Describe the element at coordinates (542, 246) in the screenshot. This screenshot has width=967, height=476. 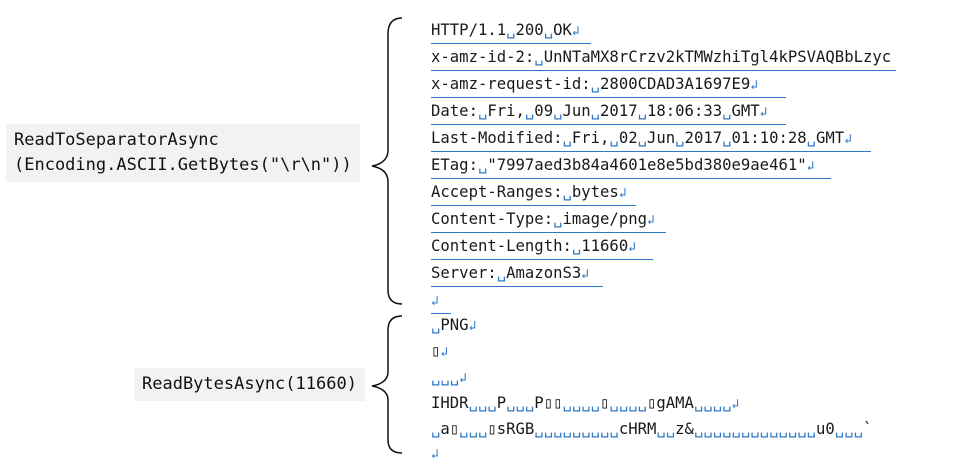
I see `header-line: Content-Length:␣11660↲` at that location.